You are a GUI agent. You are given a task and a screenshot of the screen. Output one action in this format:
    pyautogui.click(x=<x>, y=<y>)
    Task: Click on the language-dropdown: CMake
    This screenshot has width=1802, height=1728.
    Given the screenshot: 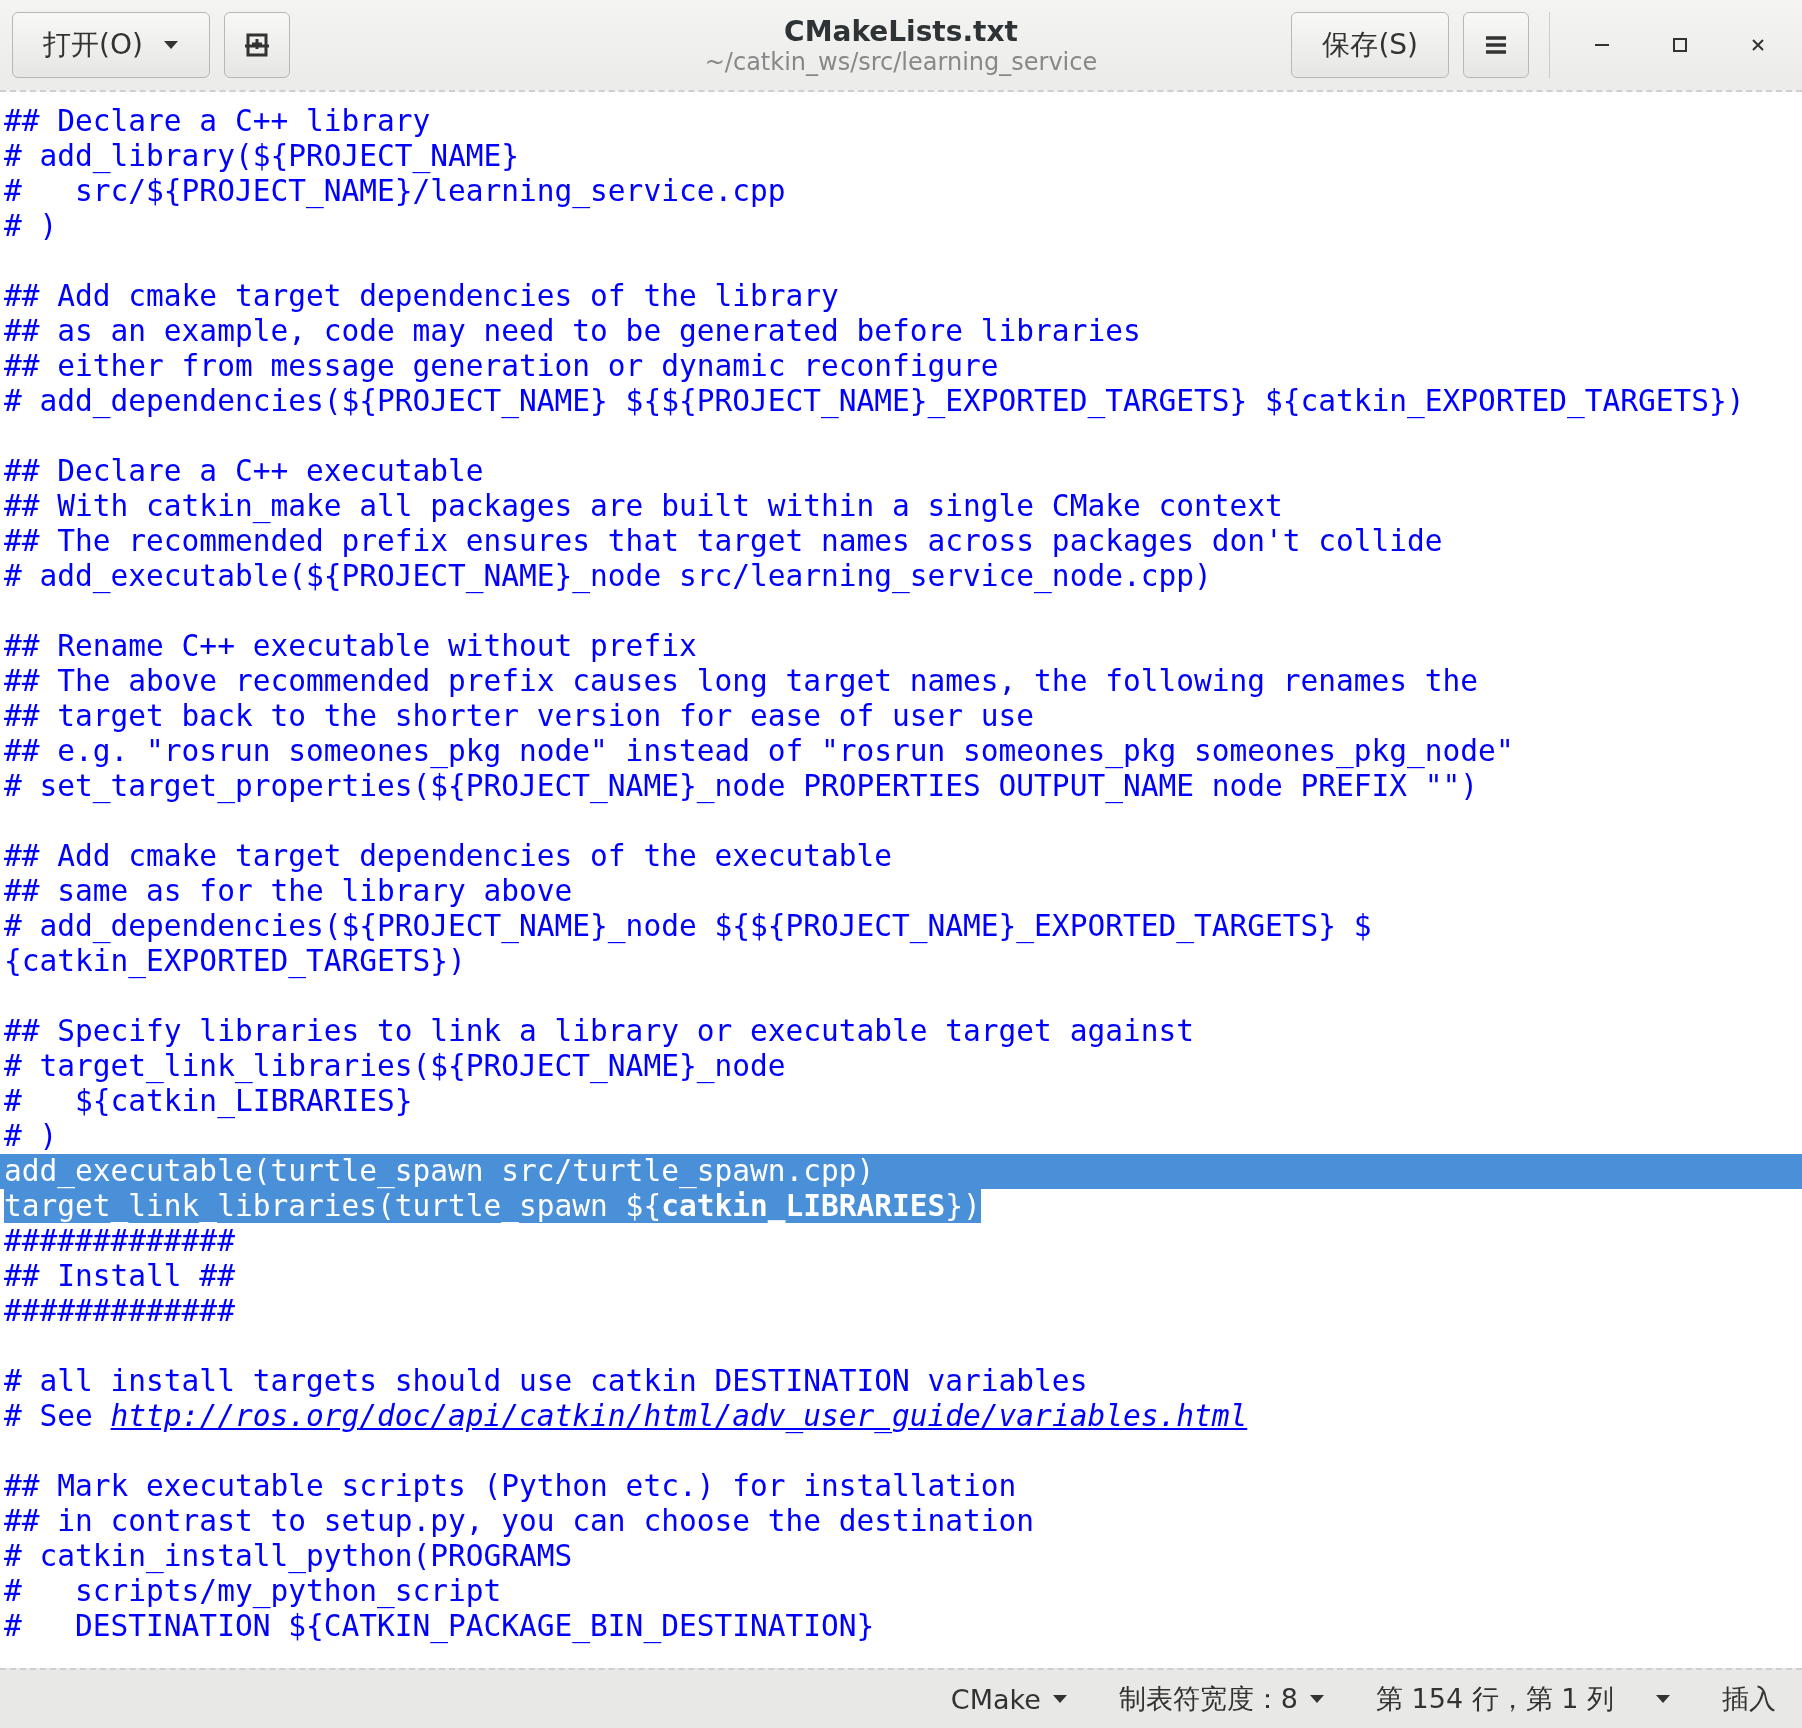 What is the action you would take?
    pyautogui.click(x=1008, y=1699)
    